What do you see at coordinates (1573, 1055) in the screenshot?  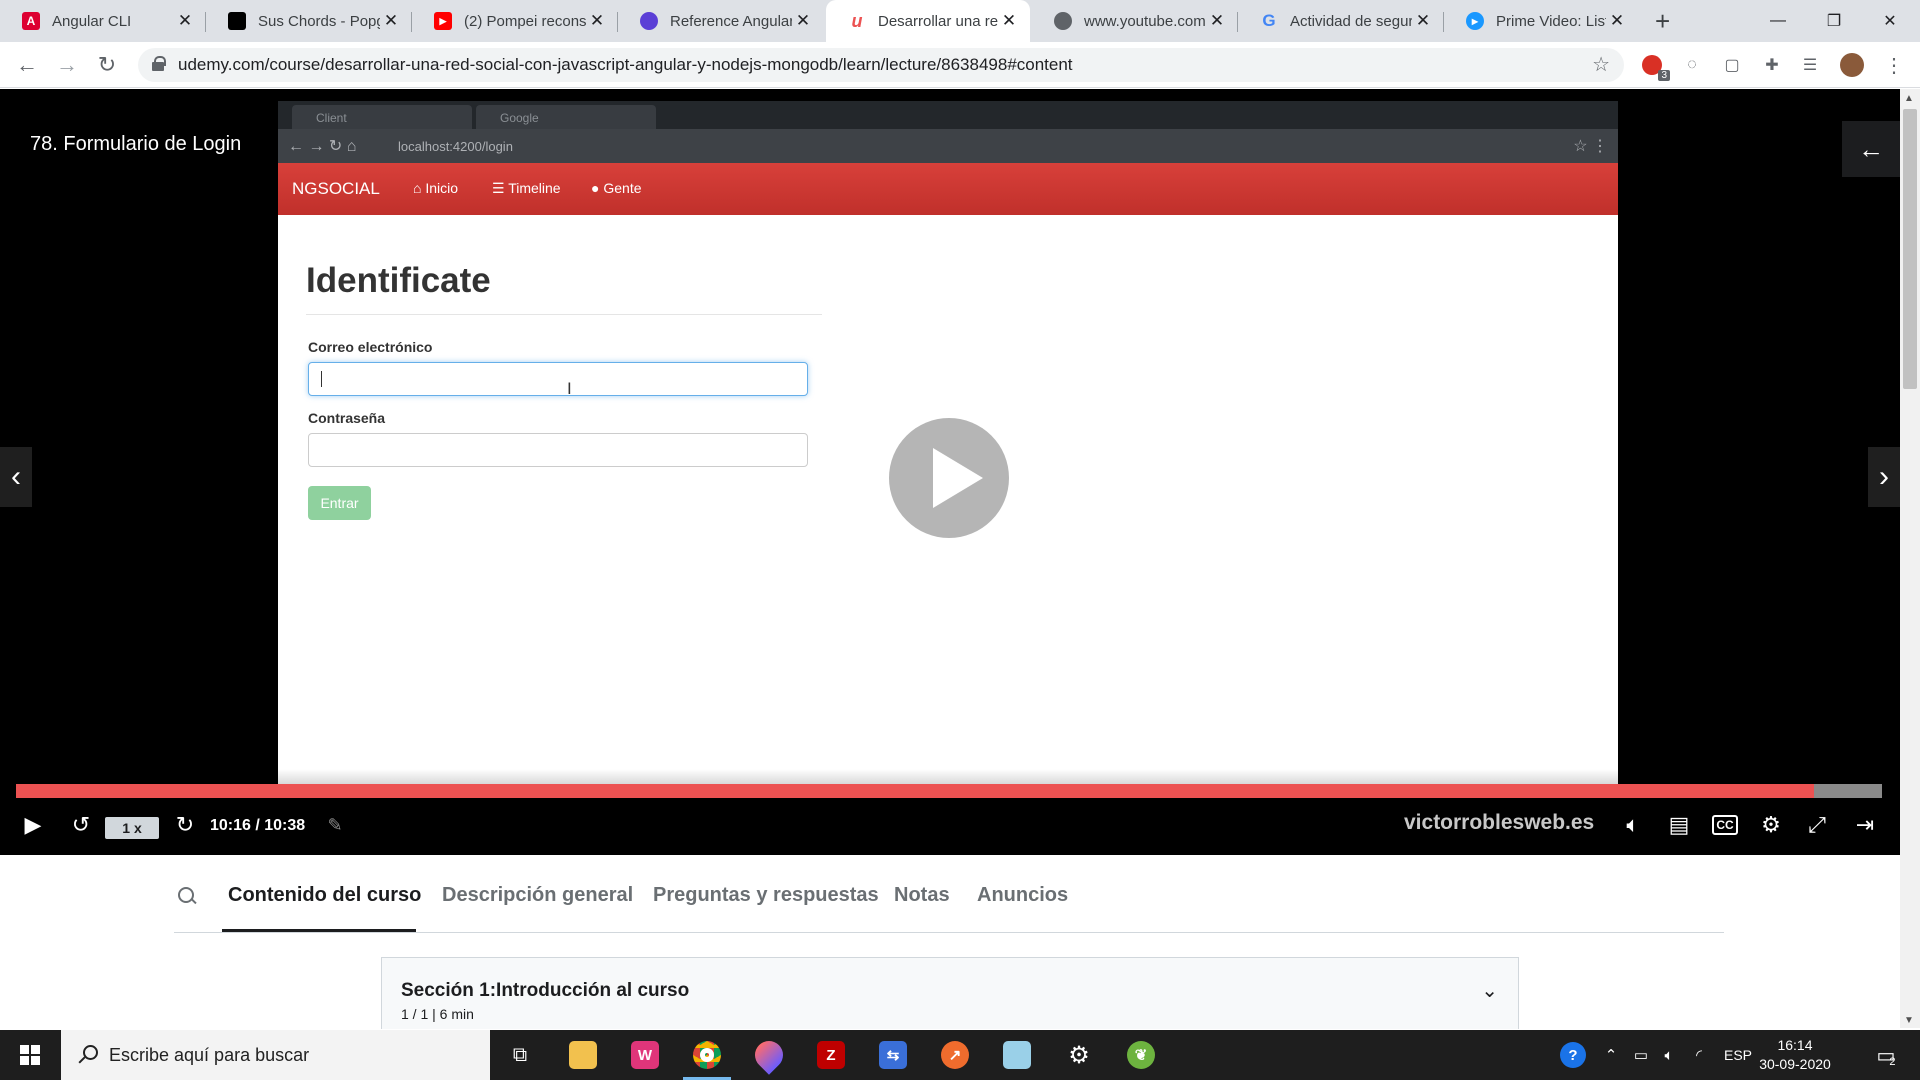 I see `help-icon: ?` at bounding box center [1573, 1055].